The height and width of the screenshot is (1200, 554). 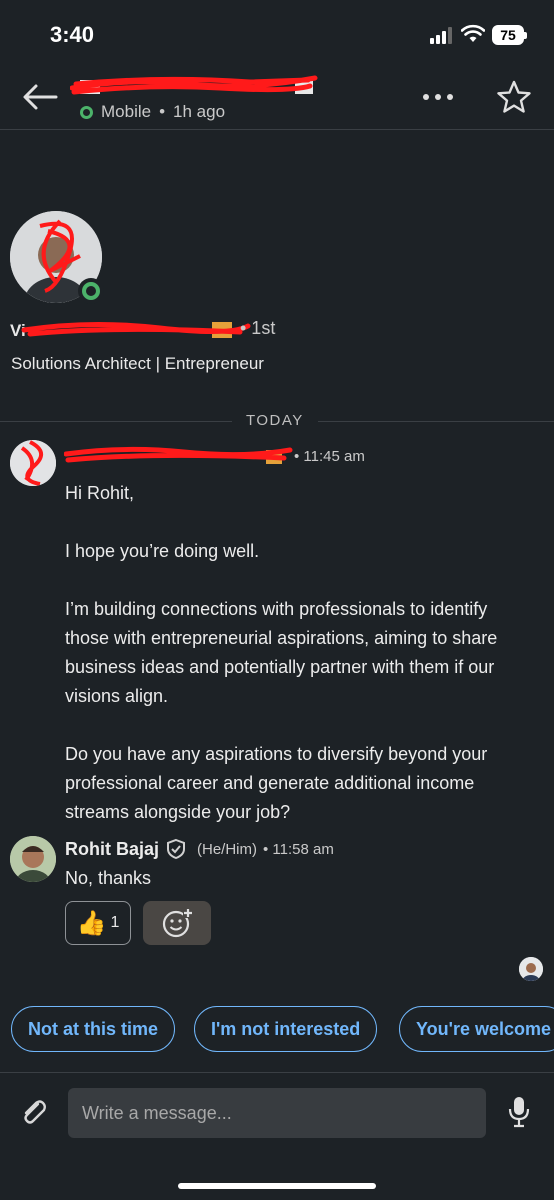 I want to click on thumbs-up-icon: 👍, so click(x=91, y=923).